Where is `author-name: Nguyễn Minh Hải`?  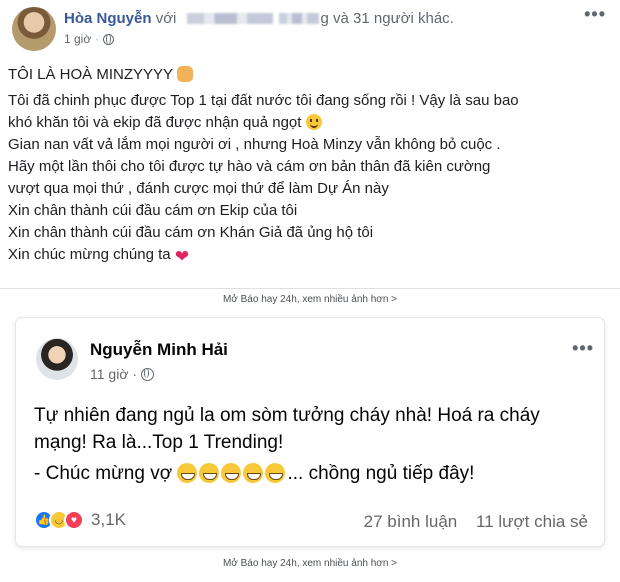
author-name: Nguyễn Minh Hải is located at coordinates (159, 350).